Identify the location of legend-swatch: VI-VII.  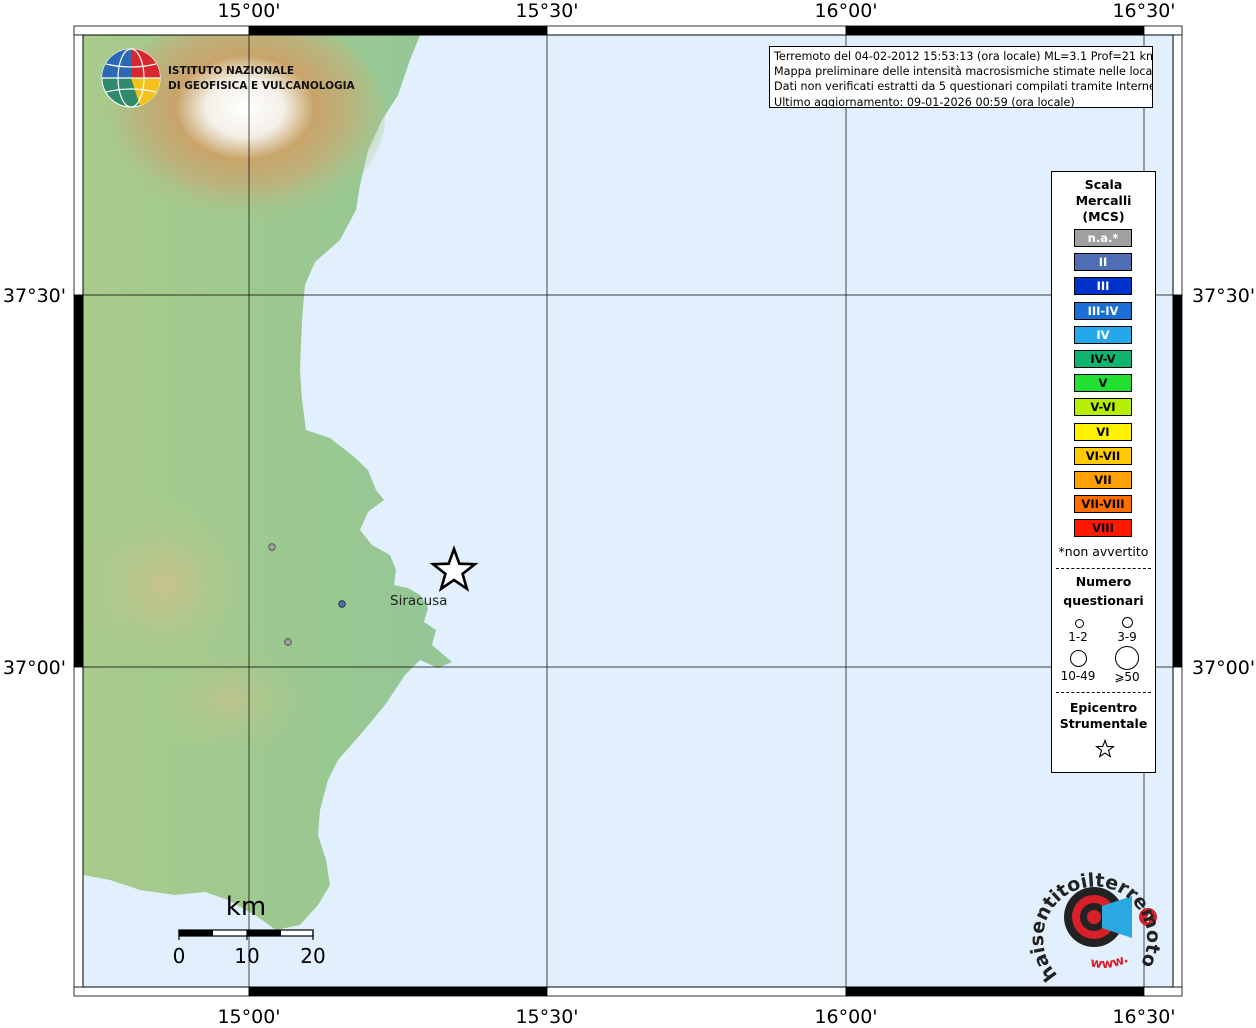
(1103, 455).